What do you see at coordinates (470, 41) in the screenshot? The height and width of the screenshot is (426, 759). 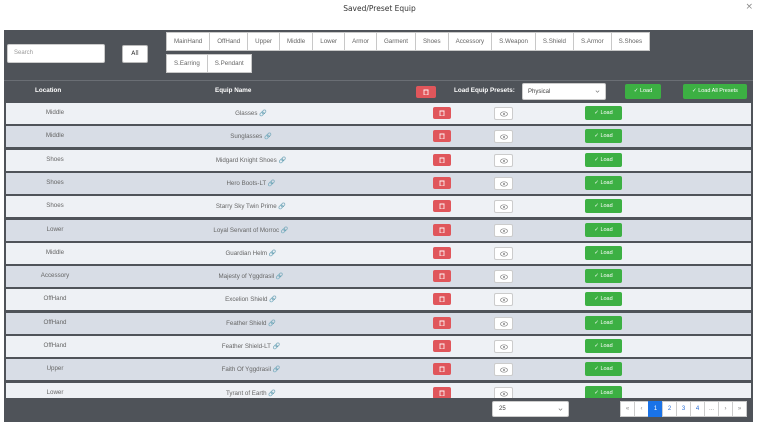 I see `filter-tab-accessory: Accessory` at bounding box center [470, 41].